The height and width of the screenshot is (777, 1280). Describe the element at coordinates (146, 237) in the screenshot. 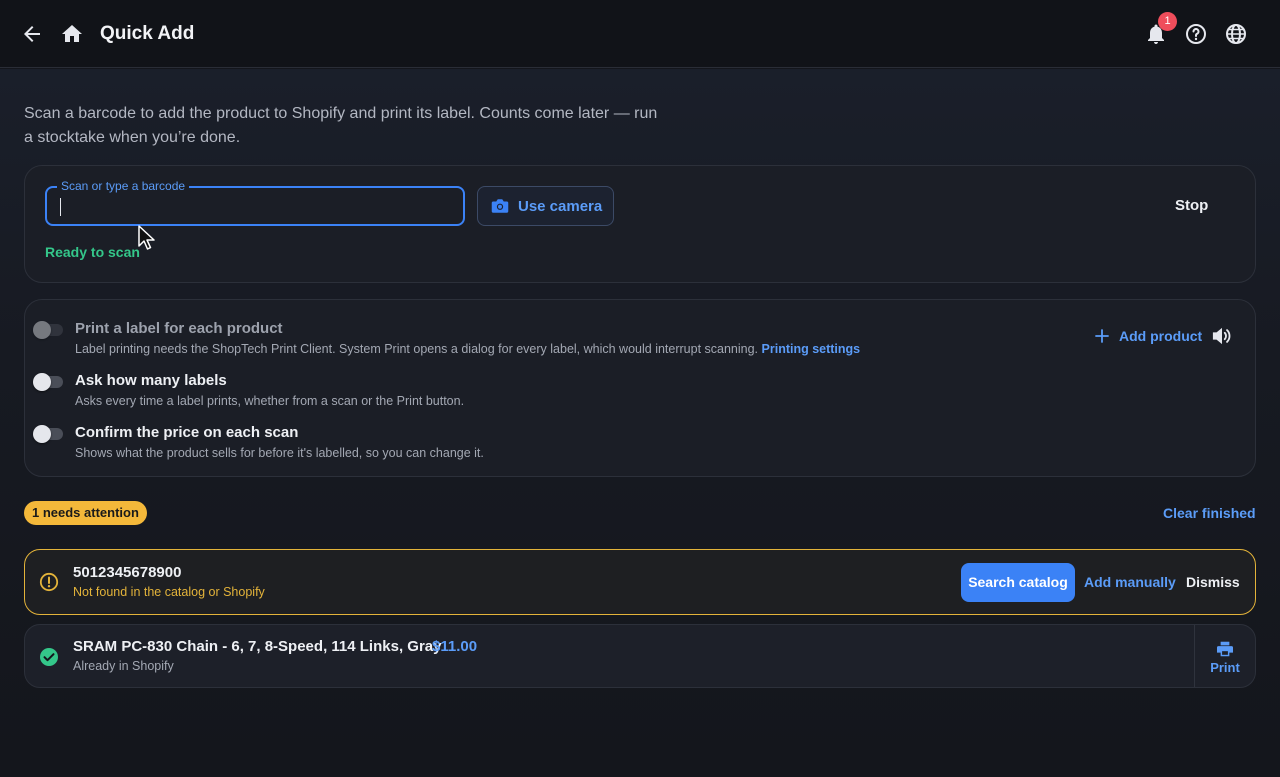

I see `mouse-cursor-icon` at that location.